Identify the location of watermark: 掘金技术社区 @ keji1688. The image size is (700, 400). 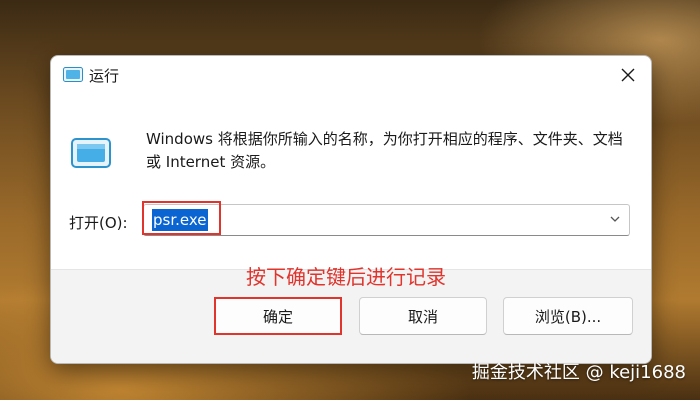
(578, 372).